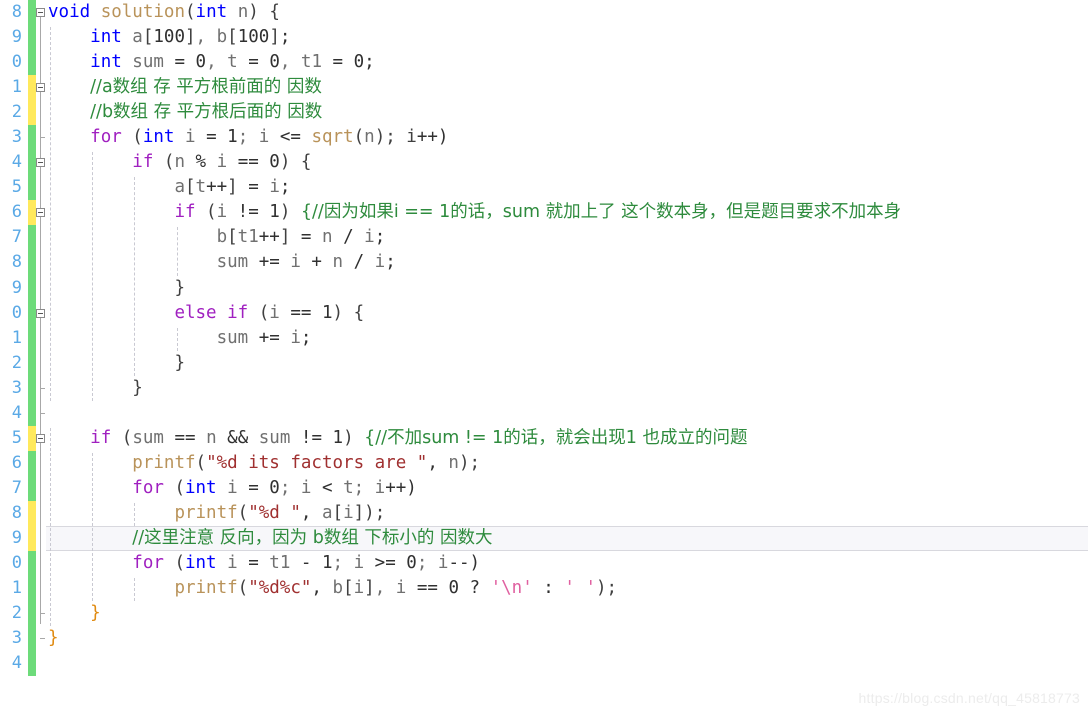 This screenshot has height=712, width=1088. I want to click on code-line: void solution(int n) {, so click(567, 12).